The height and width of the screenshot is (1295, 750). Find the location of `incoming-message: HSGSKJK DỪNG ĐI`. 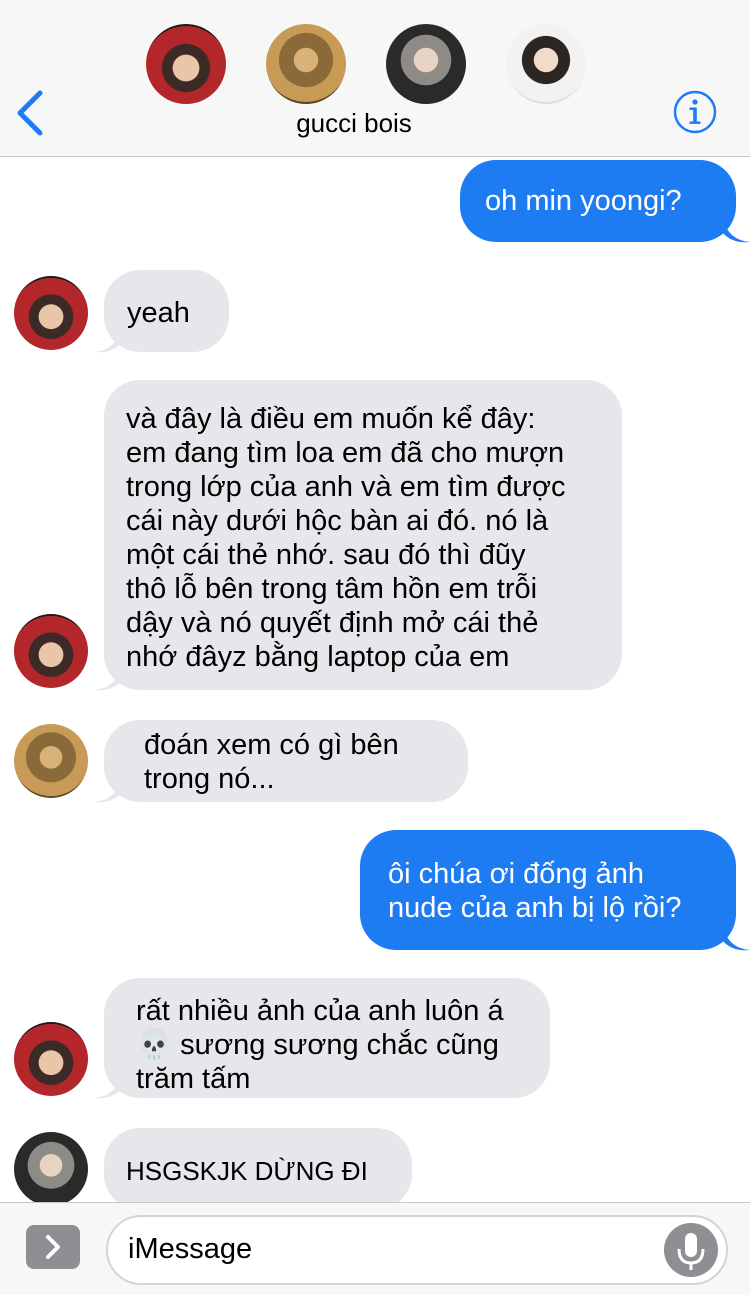

incoming-message: HSGSKJK DỪNG ĐI is located at coordinates (258, 1169).